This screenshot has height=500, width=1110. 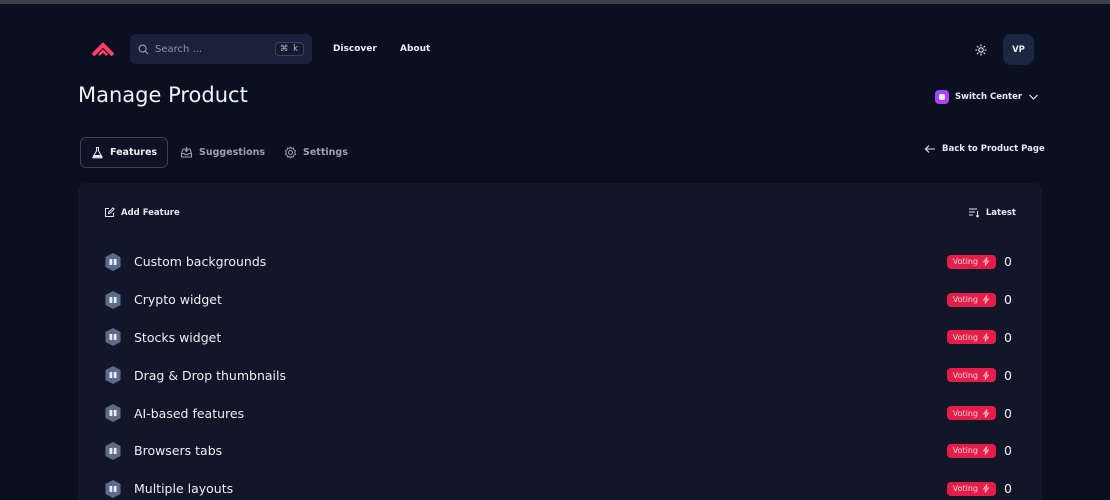 I want to click on tab-features: Features, so click(x=124, y=152).